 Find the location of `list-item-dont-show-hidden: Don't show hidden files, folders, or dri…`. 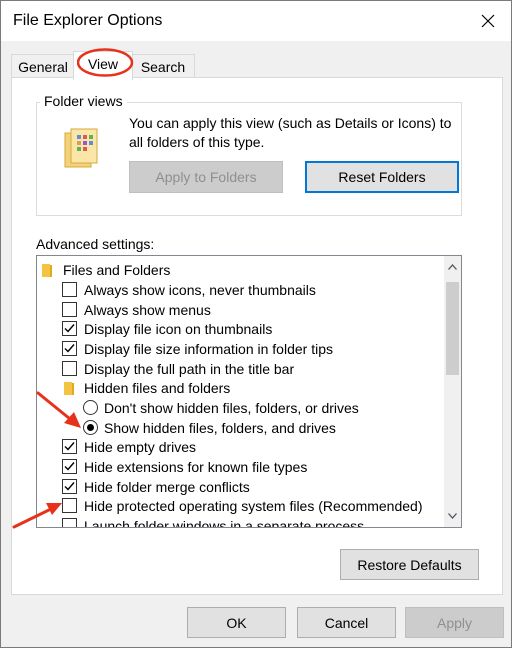

list-item-dont-show-hidden: Don't show hidden files, folders, or dri… is located at coordinates (242, 409).